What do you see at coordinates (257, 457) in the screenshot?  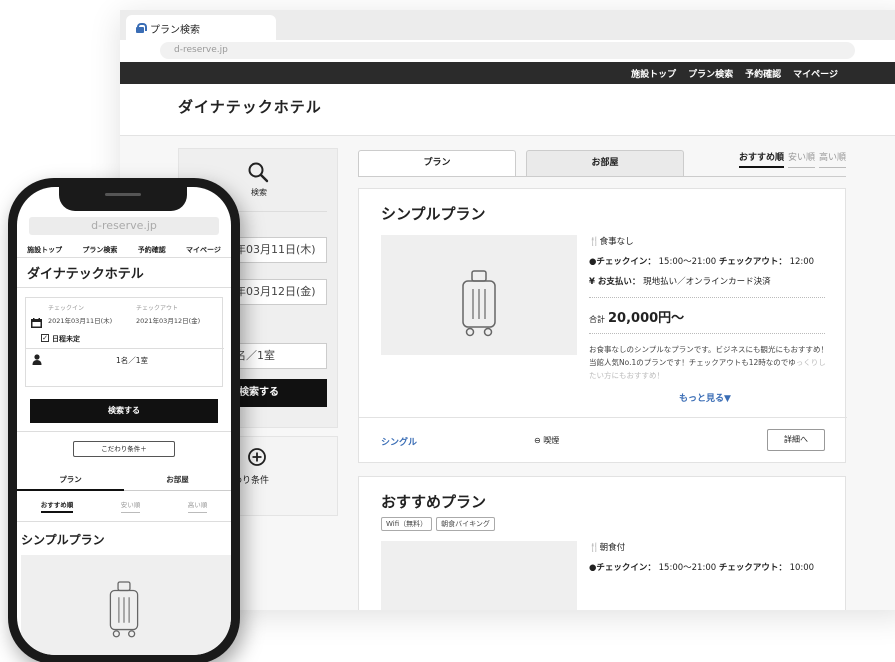 I see `plus-circle-icon` at bounding box center [257, 457].